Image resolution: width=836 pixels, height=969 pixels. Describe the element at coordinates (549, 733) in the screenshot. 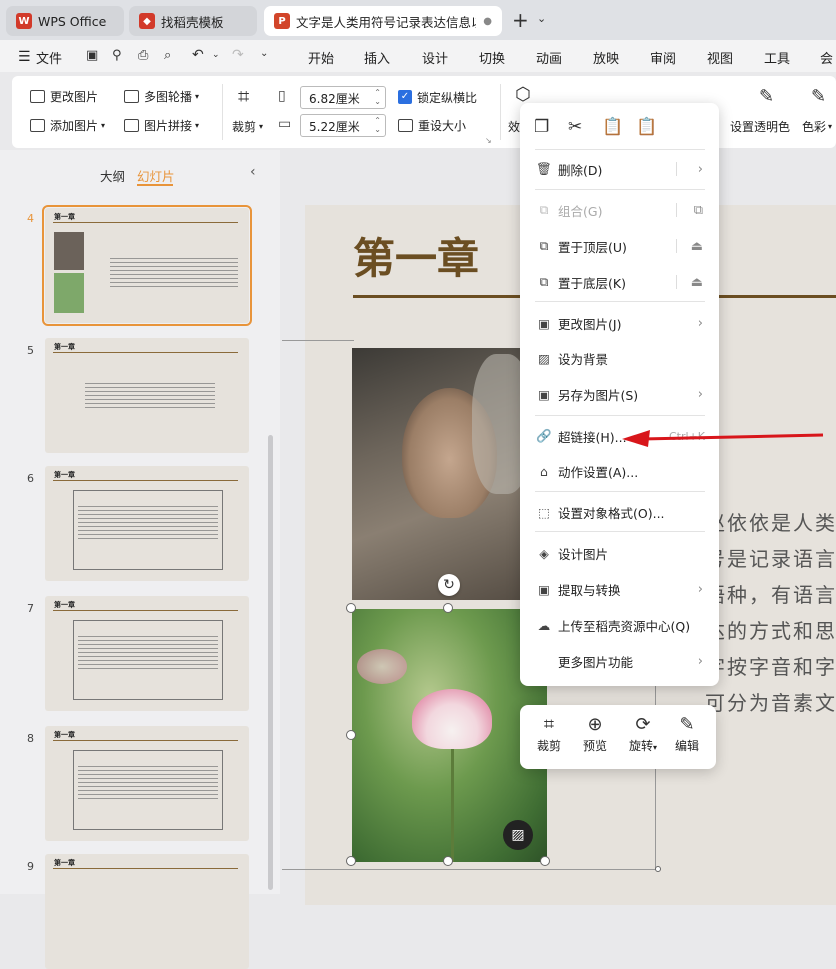

I see `mini-crop-button: ⌗ 裁剪` at that location.